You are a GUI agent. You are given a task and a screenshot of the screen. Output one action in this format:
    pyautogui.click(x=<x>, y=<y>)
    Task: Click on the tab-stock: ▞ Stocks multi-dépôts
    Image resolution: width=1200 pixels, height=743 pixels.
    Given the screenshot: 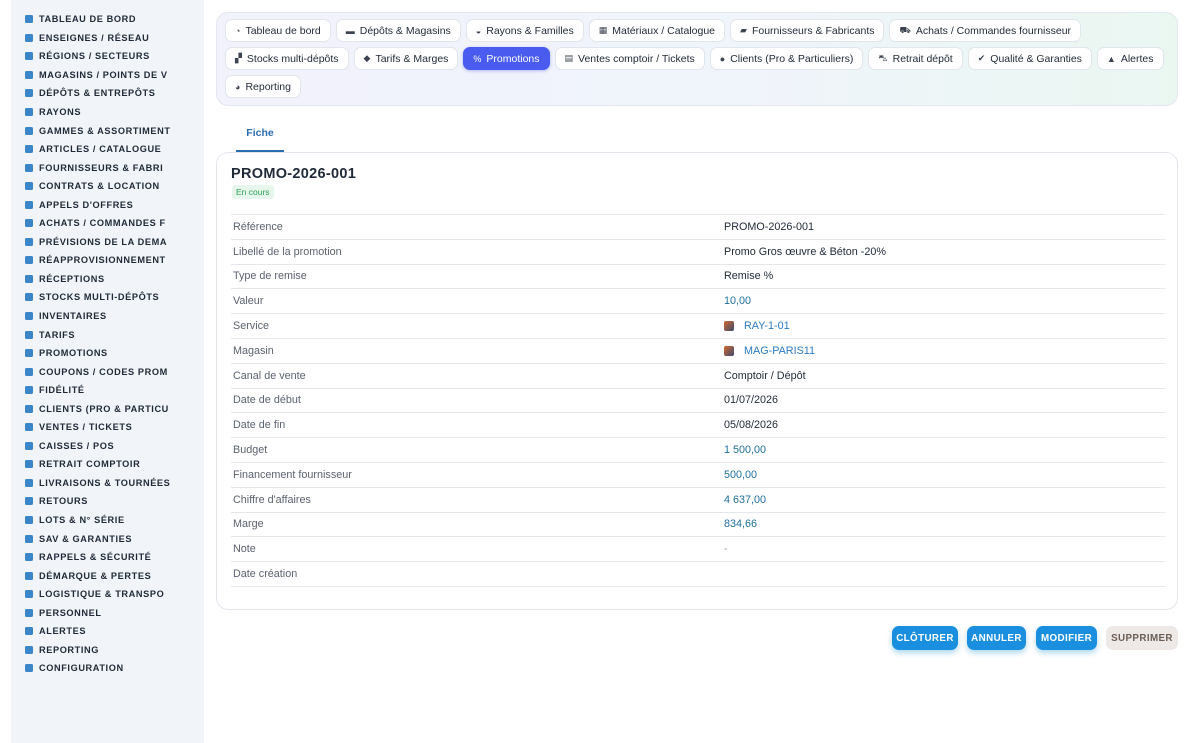 What is the action you would take?
    pyautogui.click(x=287, y=58)
    